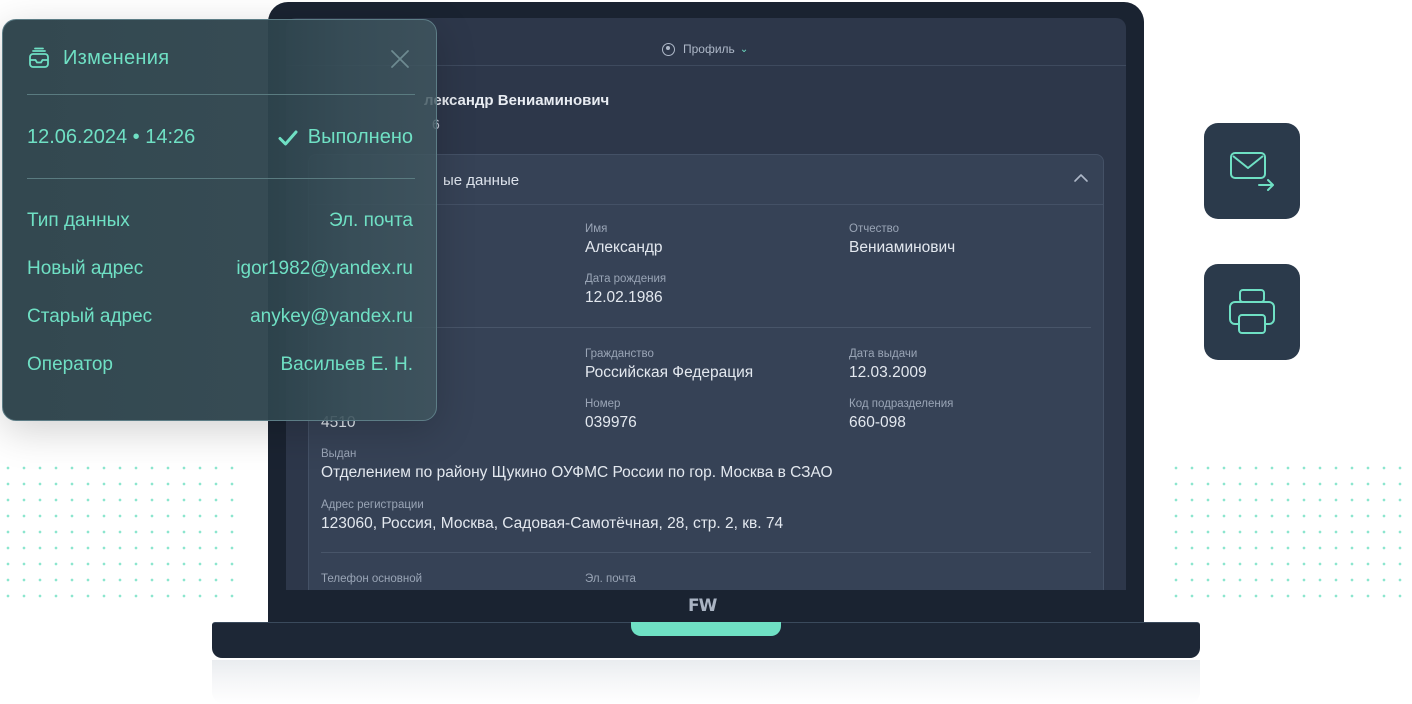 The width and height of the screenshot is (1412, 704). I want to click on field-label-patronymic: Отчество, so click(874, 229).